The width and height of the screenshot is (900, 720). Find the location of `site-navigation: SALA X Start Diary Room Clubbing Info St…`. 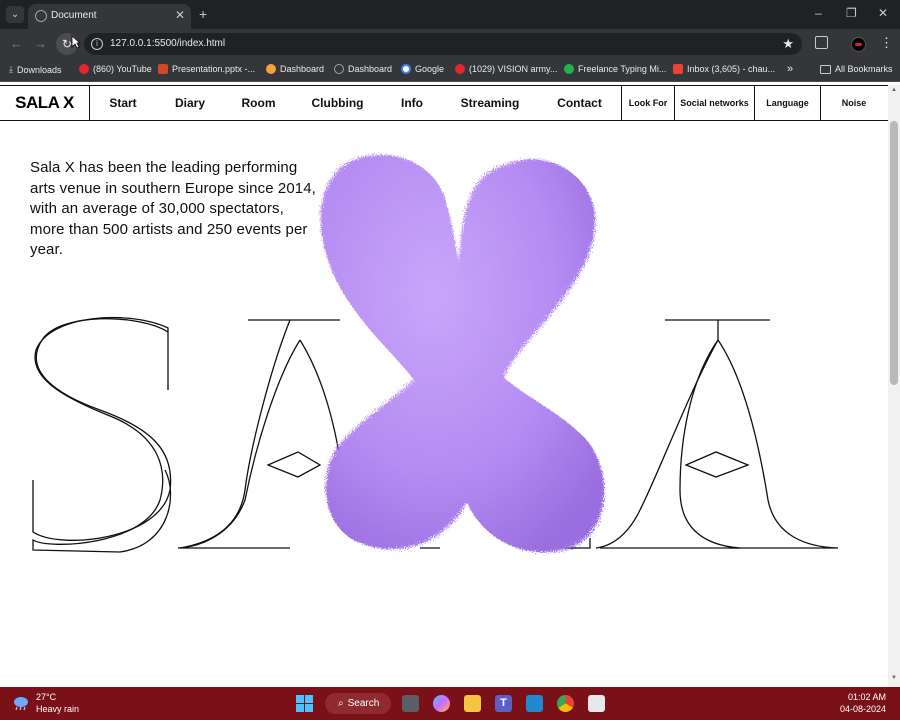

site-navigation: SALA X Start Diary Room Clubbing Info St… is located at coordinates (444, 103).